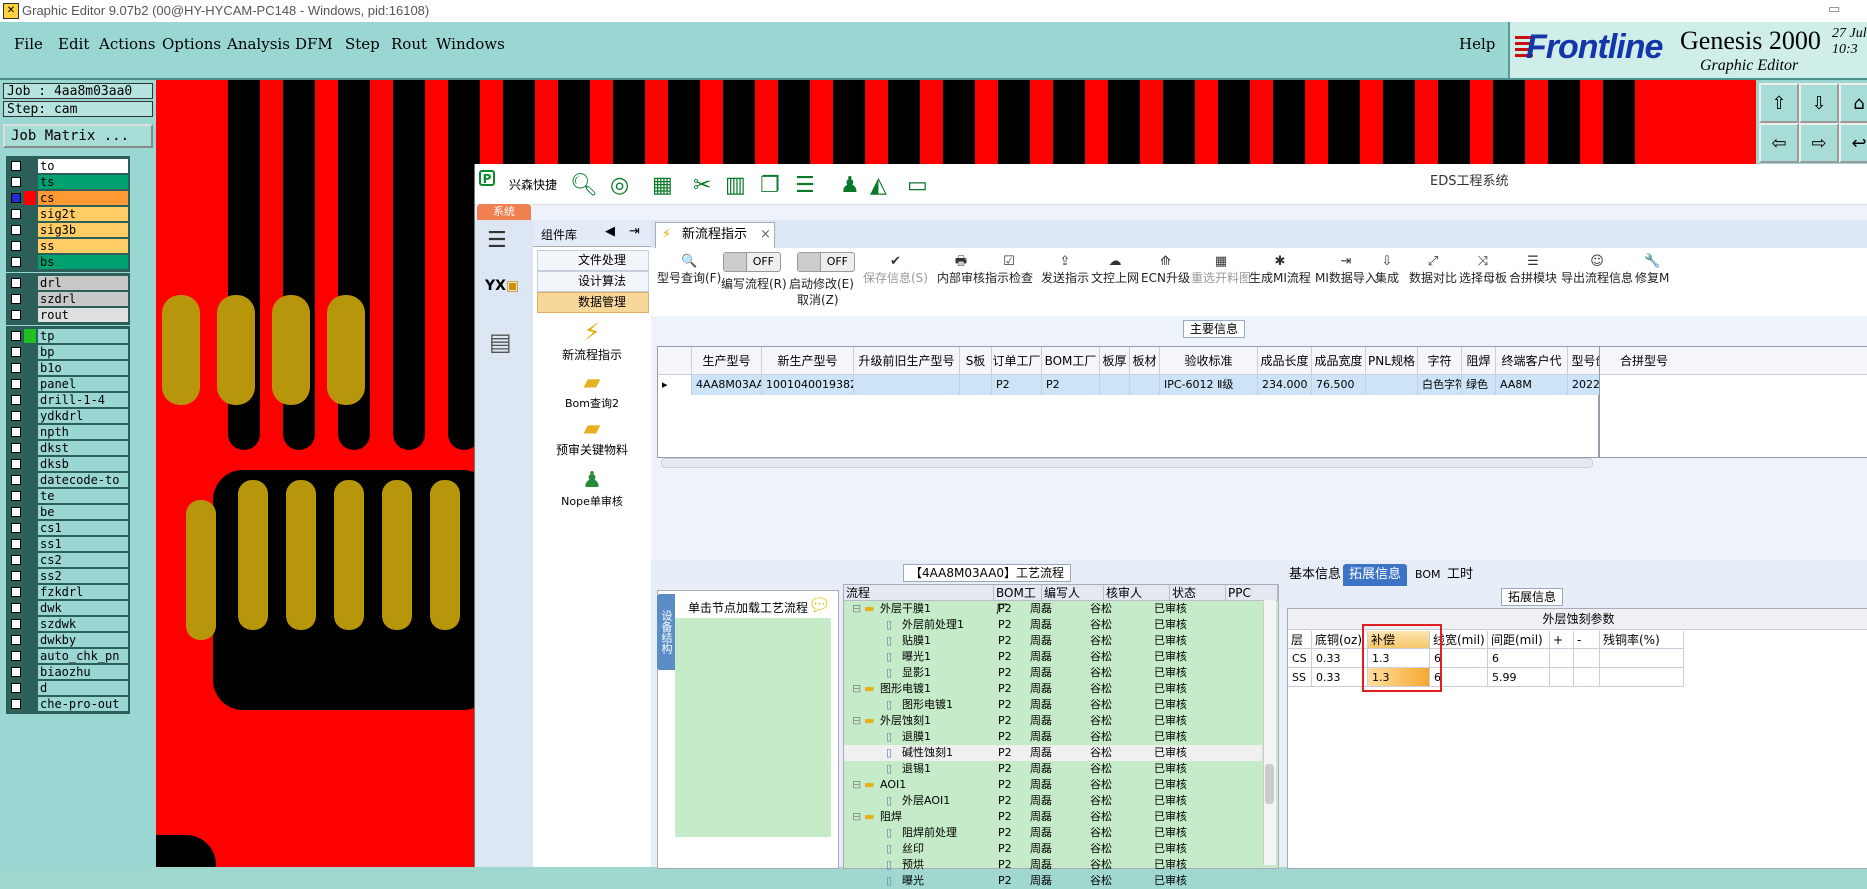 This screenshot has height=889, width=1867. What do you see at coordinates (666, 632) in the screenshot?
I see `flow-side-tab: 设备结构` at bounding box center [666, 632].